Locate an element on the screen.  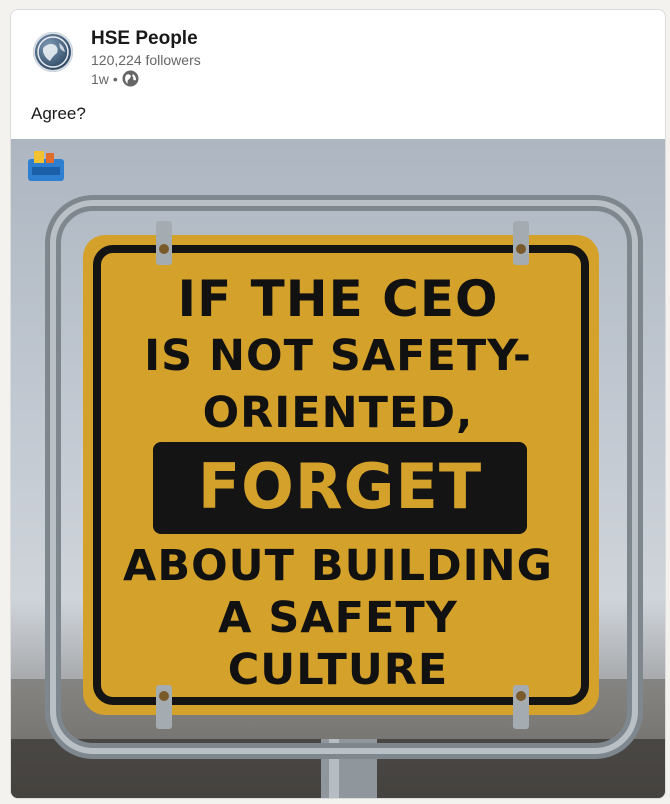
sign-line-6: A SAFETY is located at coordinates (338, 618).